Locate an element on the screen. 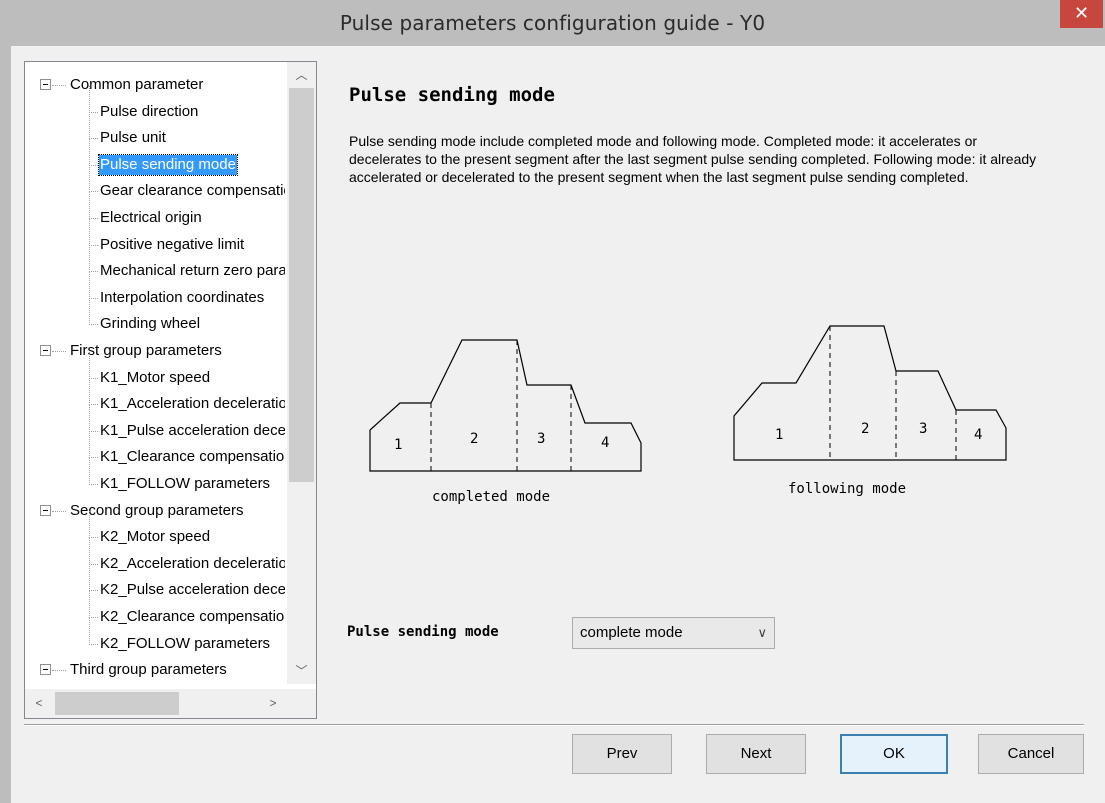 The height and width of the screenshot is (803, 1105). tree-item: Pulse unit is located at coordinates (128, 131).